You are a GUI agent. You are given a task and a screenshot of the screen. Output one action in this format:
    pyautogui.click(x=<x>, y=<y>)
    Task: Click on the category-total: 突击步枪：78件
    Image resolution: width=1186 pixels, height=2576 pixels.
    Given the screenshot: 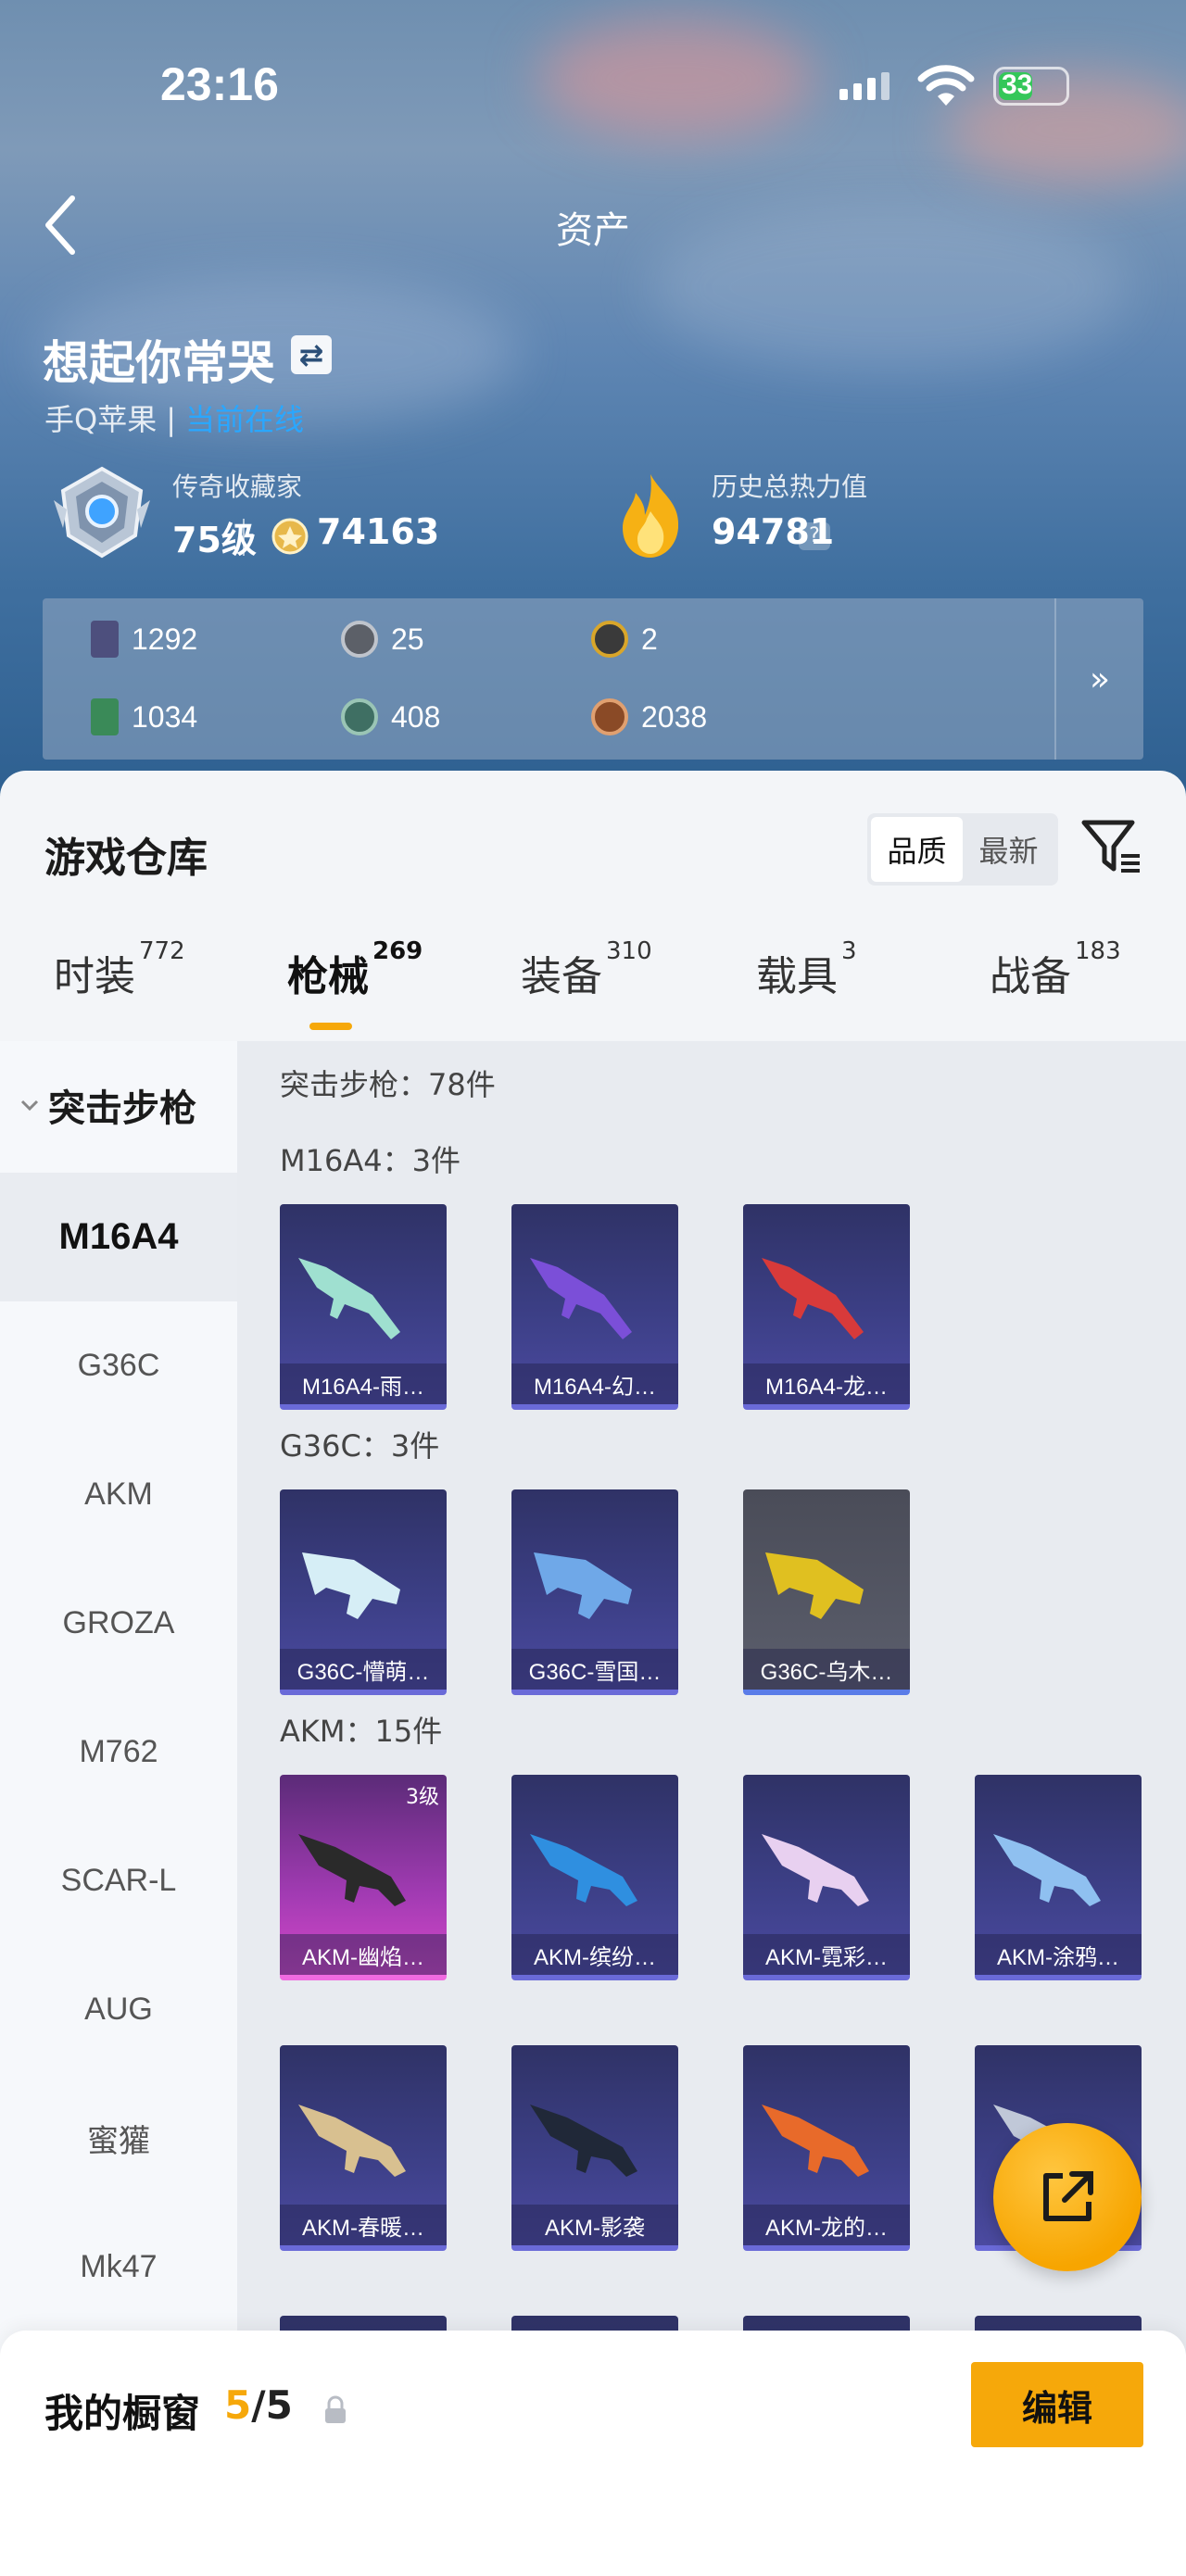 What is the action you would take?
    pyautogui.click(x=388, y=1084)
    